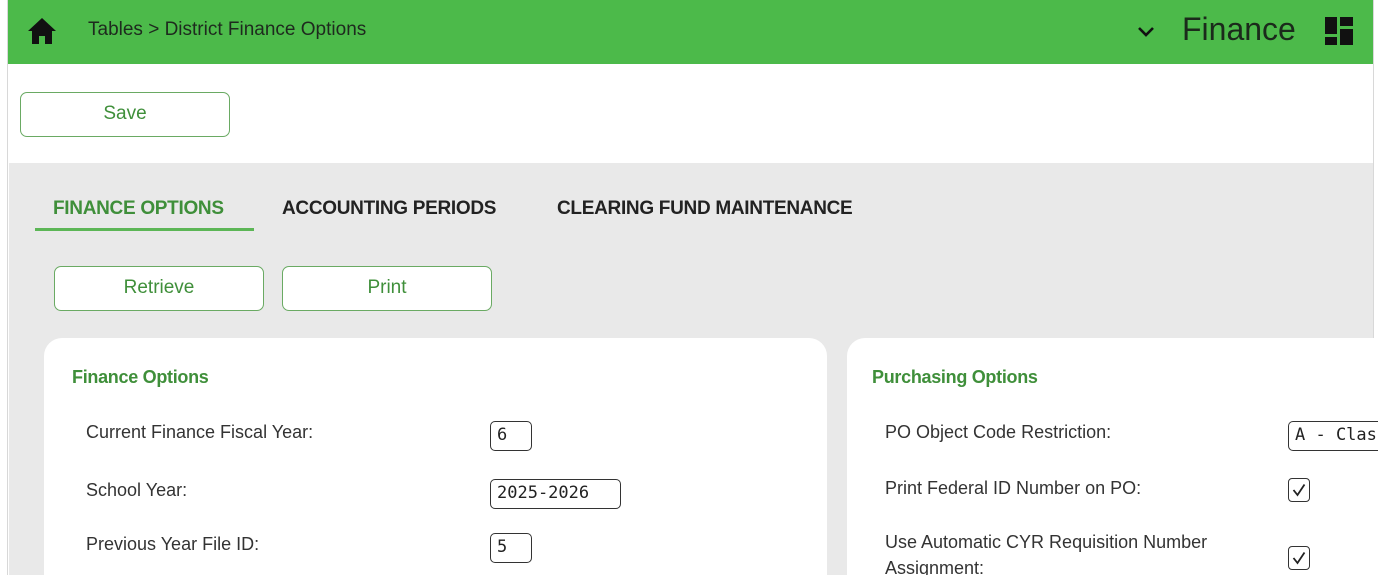 The height and width of the screenshot is (575, 1381). Describe the element at coordinates (140, 377) in the screenshot. I see `finance-options-title: Finance Options` at that location.